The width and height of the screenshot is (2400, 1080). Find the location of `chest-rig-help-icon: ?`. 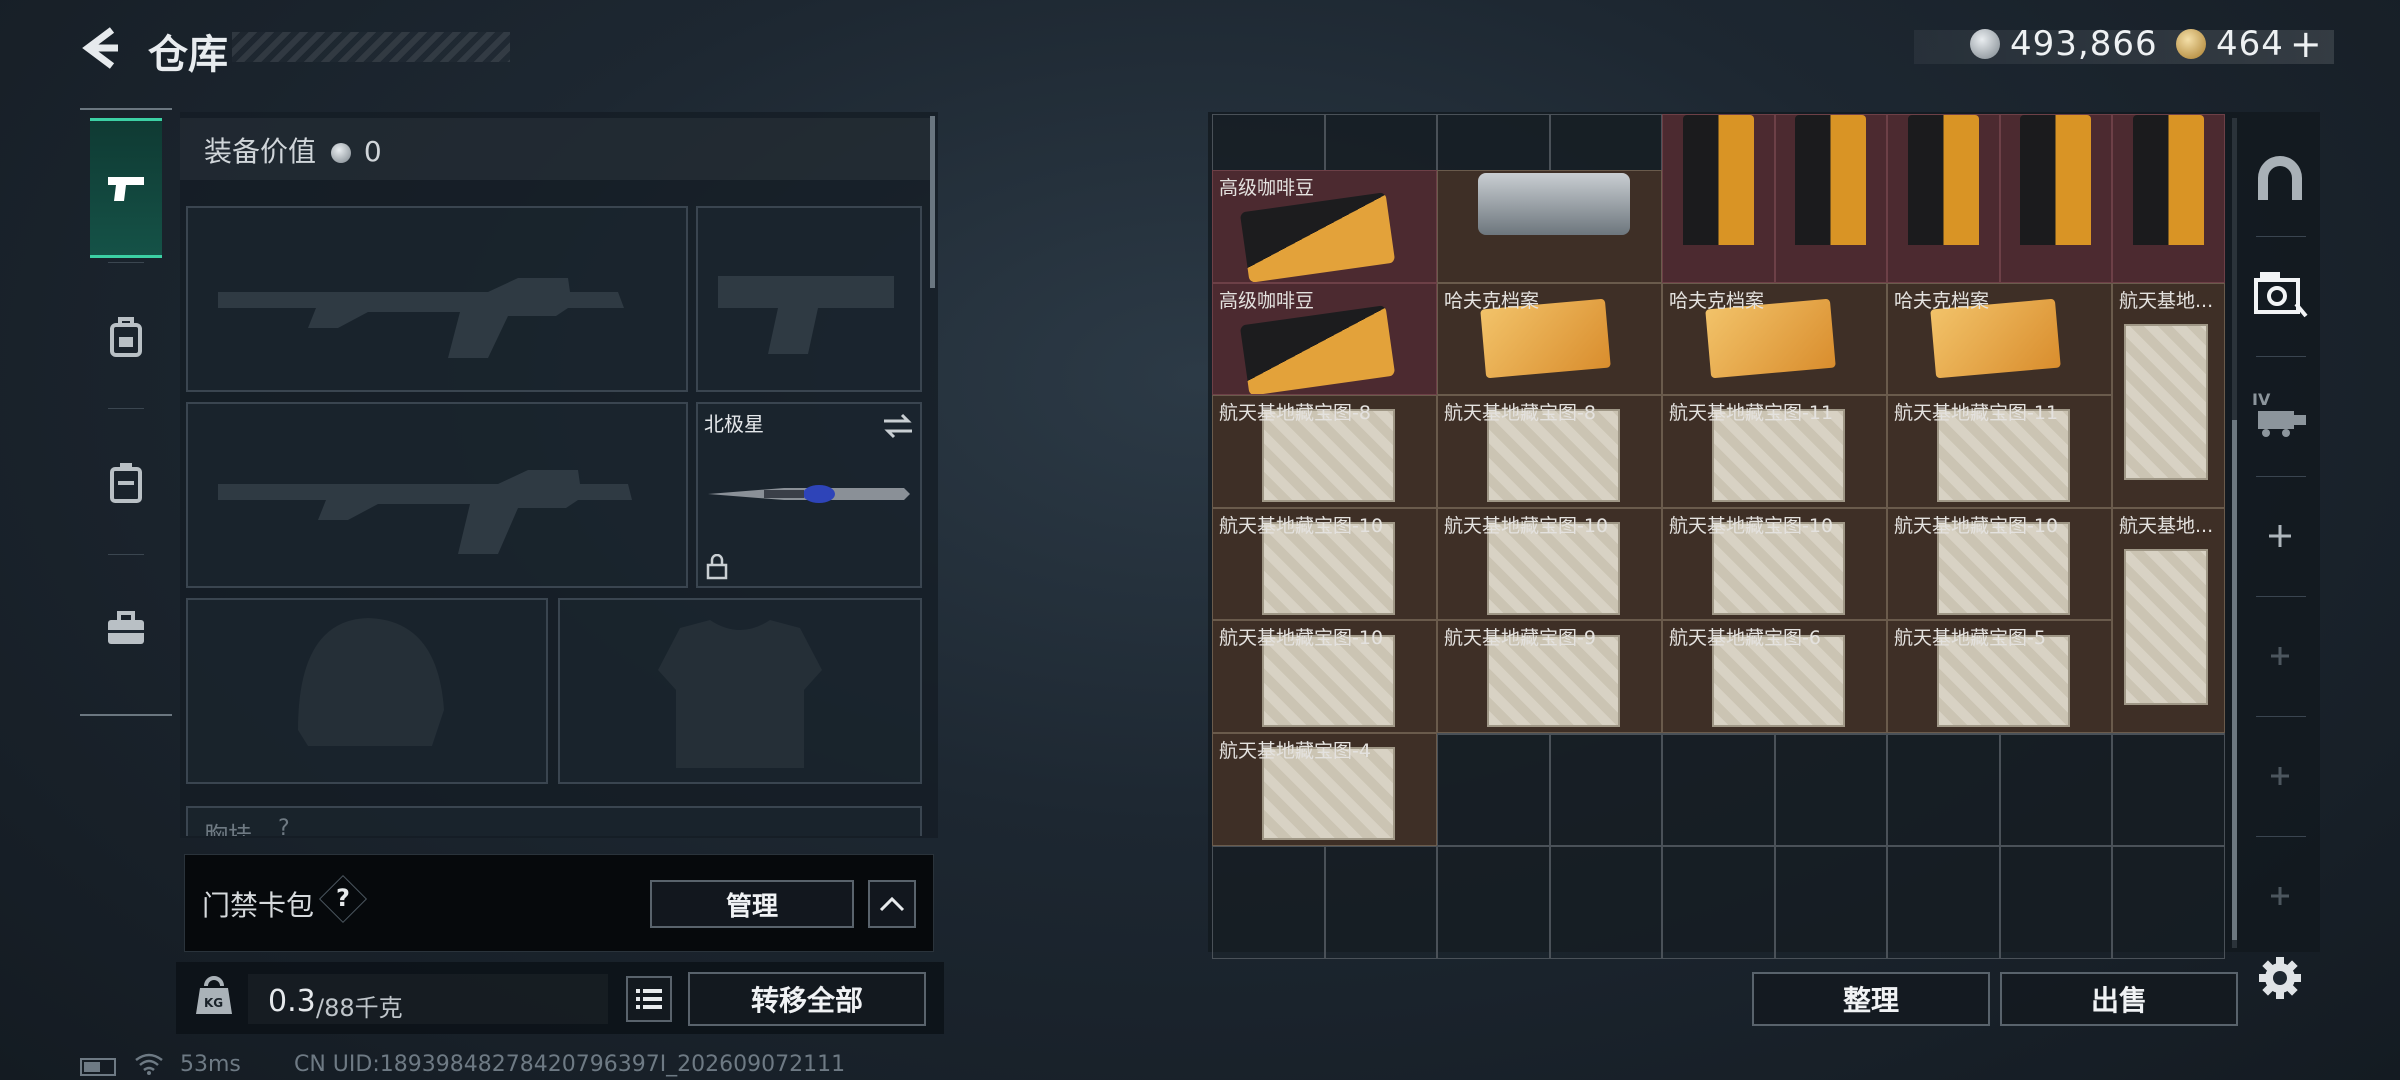

chest-rig-help-icon: ? is located at coordinates (284, 826).